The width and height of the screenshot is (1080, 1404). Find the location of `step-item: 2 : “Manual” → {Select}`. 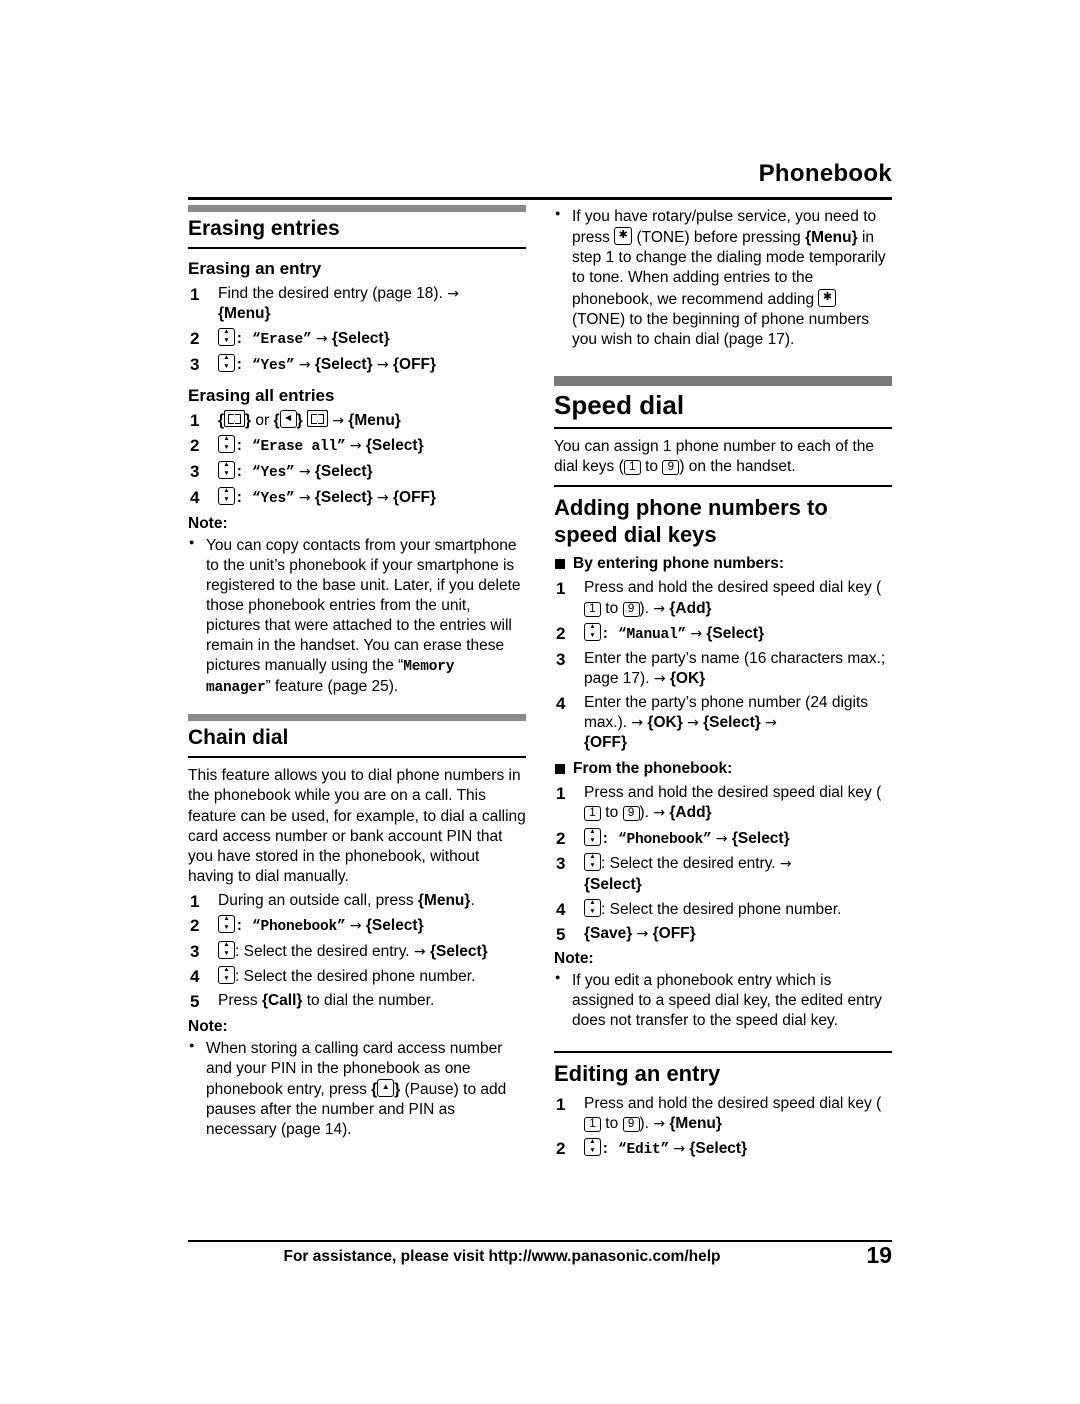

step-item: 2 : “Manual” → {Select} is located at coordinates (723, 633).